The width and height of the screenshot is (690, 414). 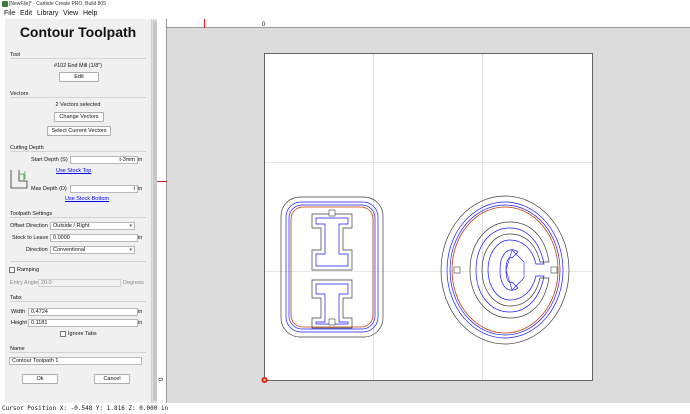 I want to click on ruler-left-zero-label: 0, so click(x=162, y=379).